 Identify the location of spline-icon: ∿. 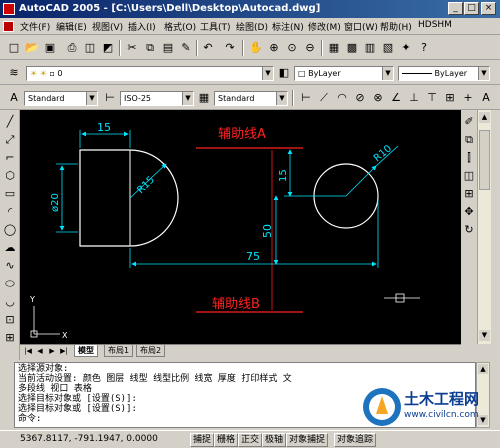
(10, 266).